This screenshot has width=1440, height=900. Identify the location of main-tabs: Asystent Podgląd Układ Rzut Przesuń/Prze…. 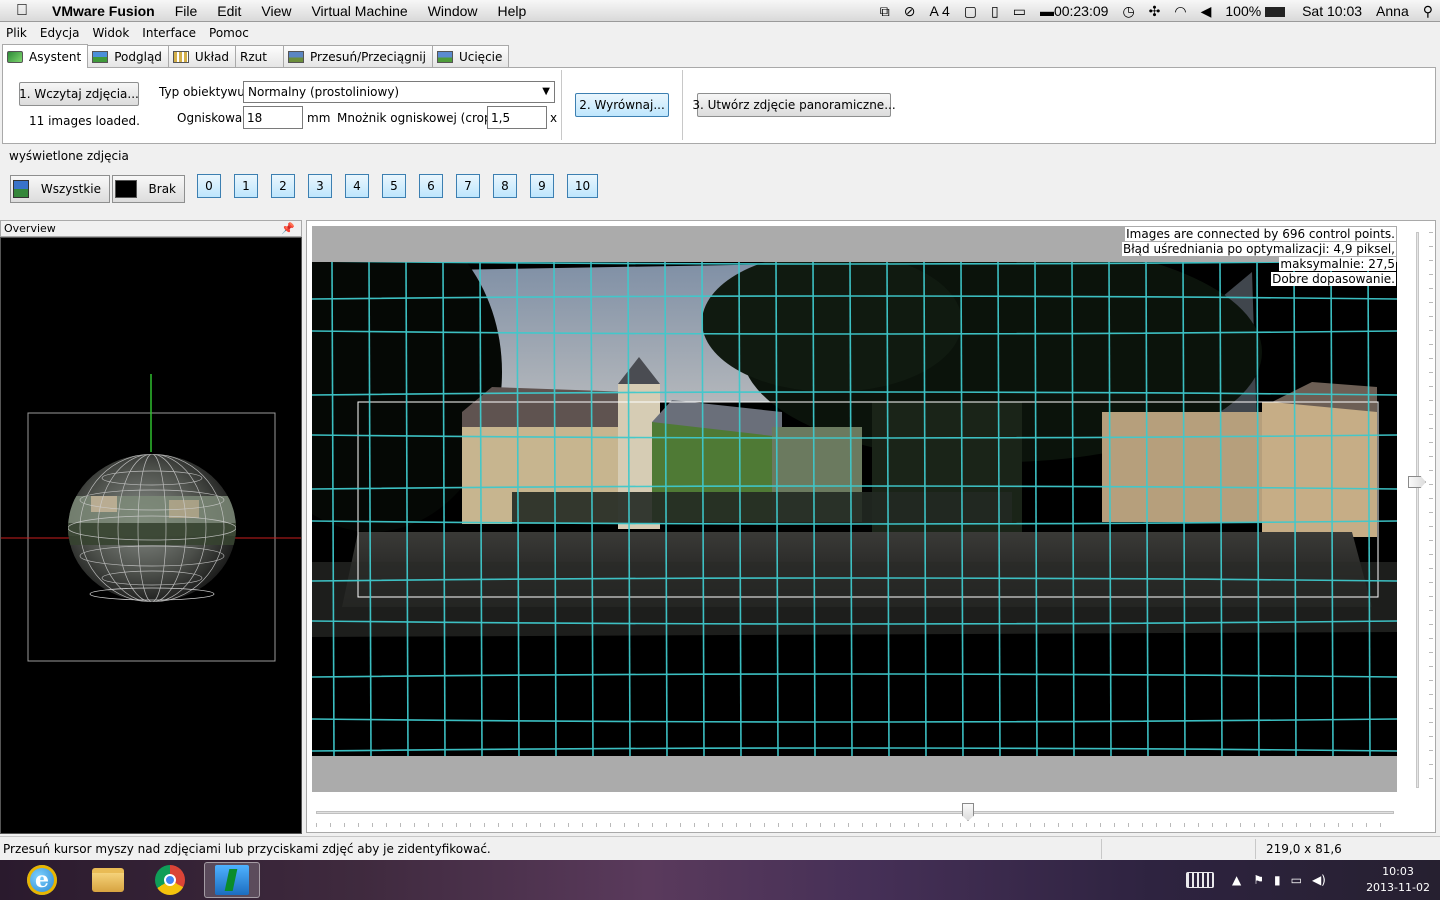
(256, 56).